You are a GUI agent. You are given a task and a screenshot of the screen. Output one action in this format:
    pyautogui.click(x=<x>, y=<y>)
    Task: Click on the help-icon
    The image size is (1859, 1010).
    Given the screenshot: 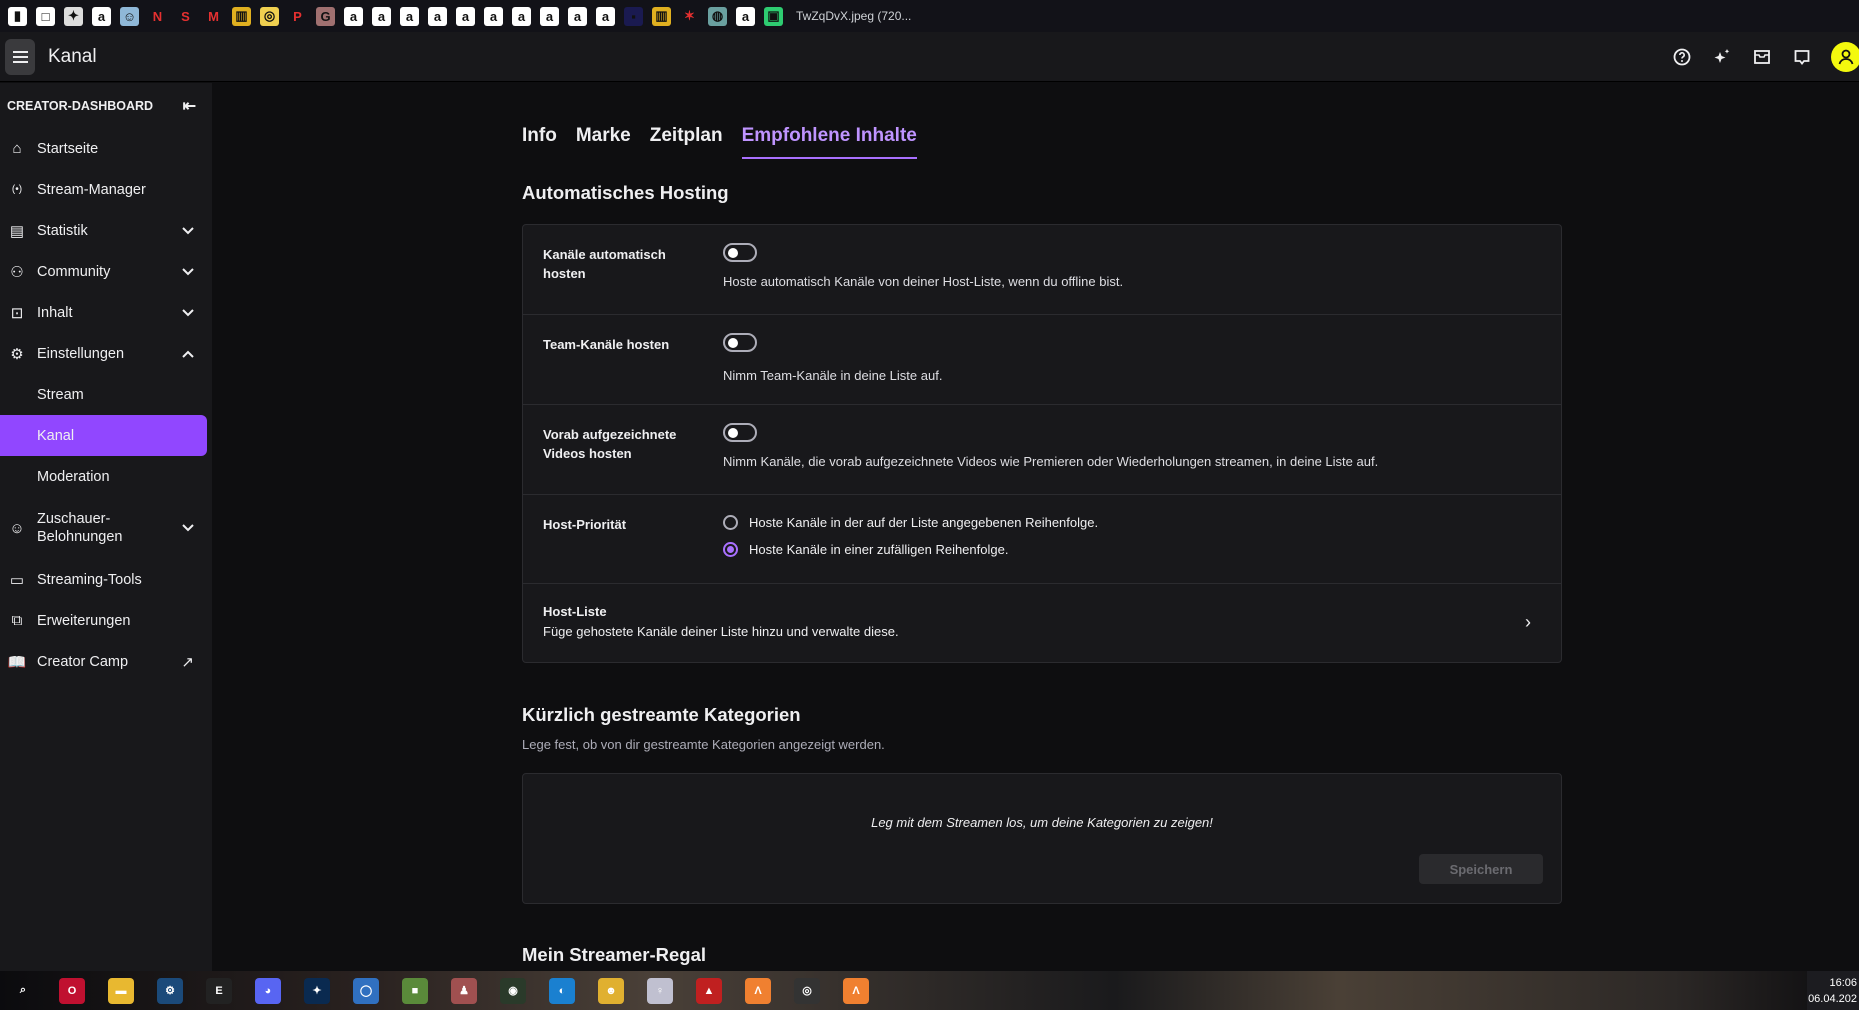 What is the action you would take?
    pyautogui.click(x=1682, y=57)
    